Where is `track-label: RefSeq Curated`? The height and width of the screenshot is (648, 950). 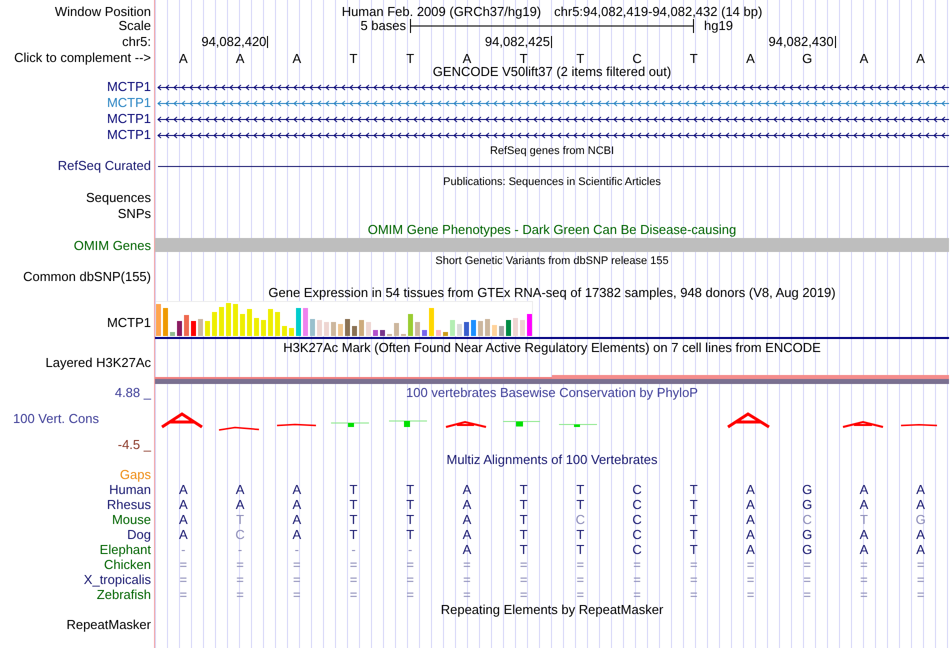
track-label: RefSeq Curated is located at coordinates (104, 166).